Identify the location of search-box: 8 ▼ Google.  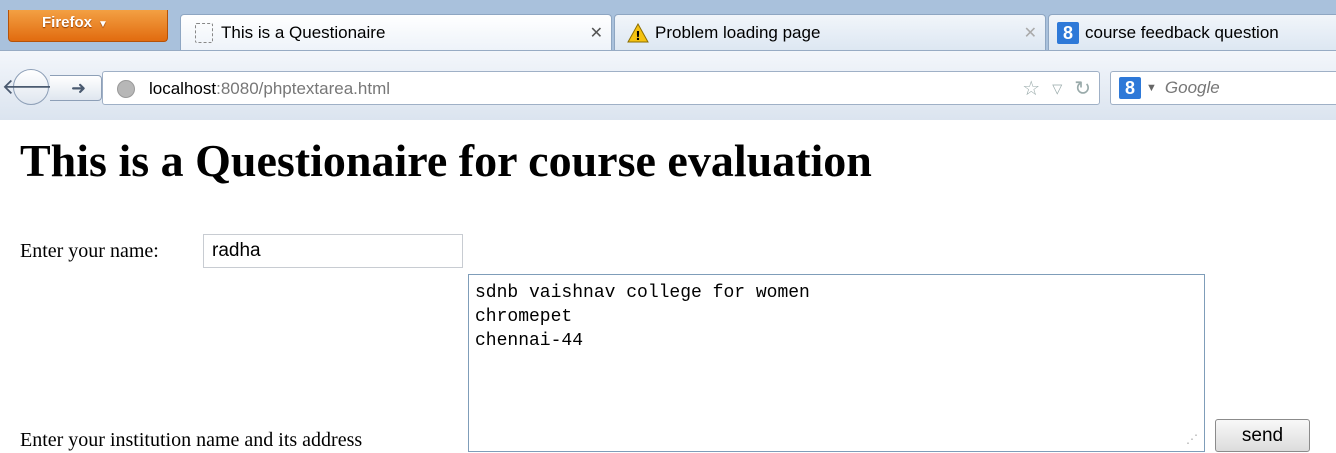
(1223, 88).